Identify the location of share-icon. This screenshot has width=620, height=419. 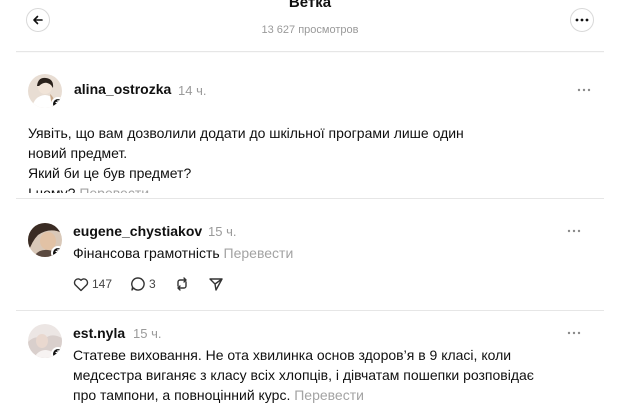
(216, 284).